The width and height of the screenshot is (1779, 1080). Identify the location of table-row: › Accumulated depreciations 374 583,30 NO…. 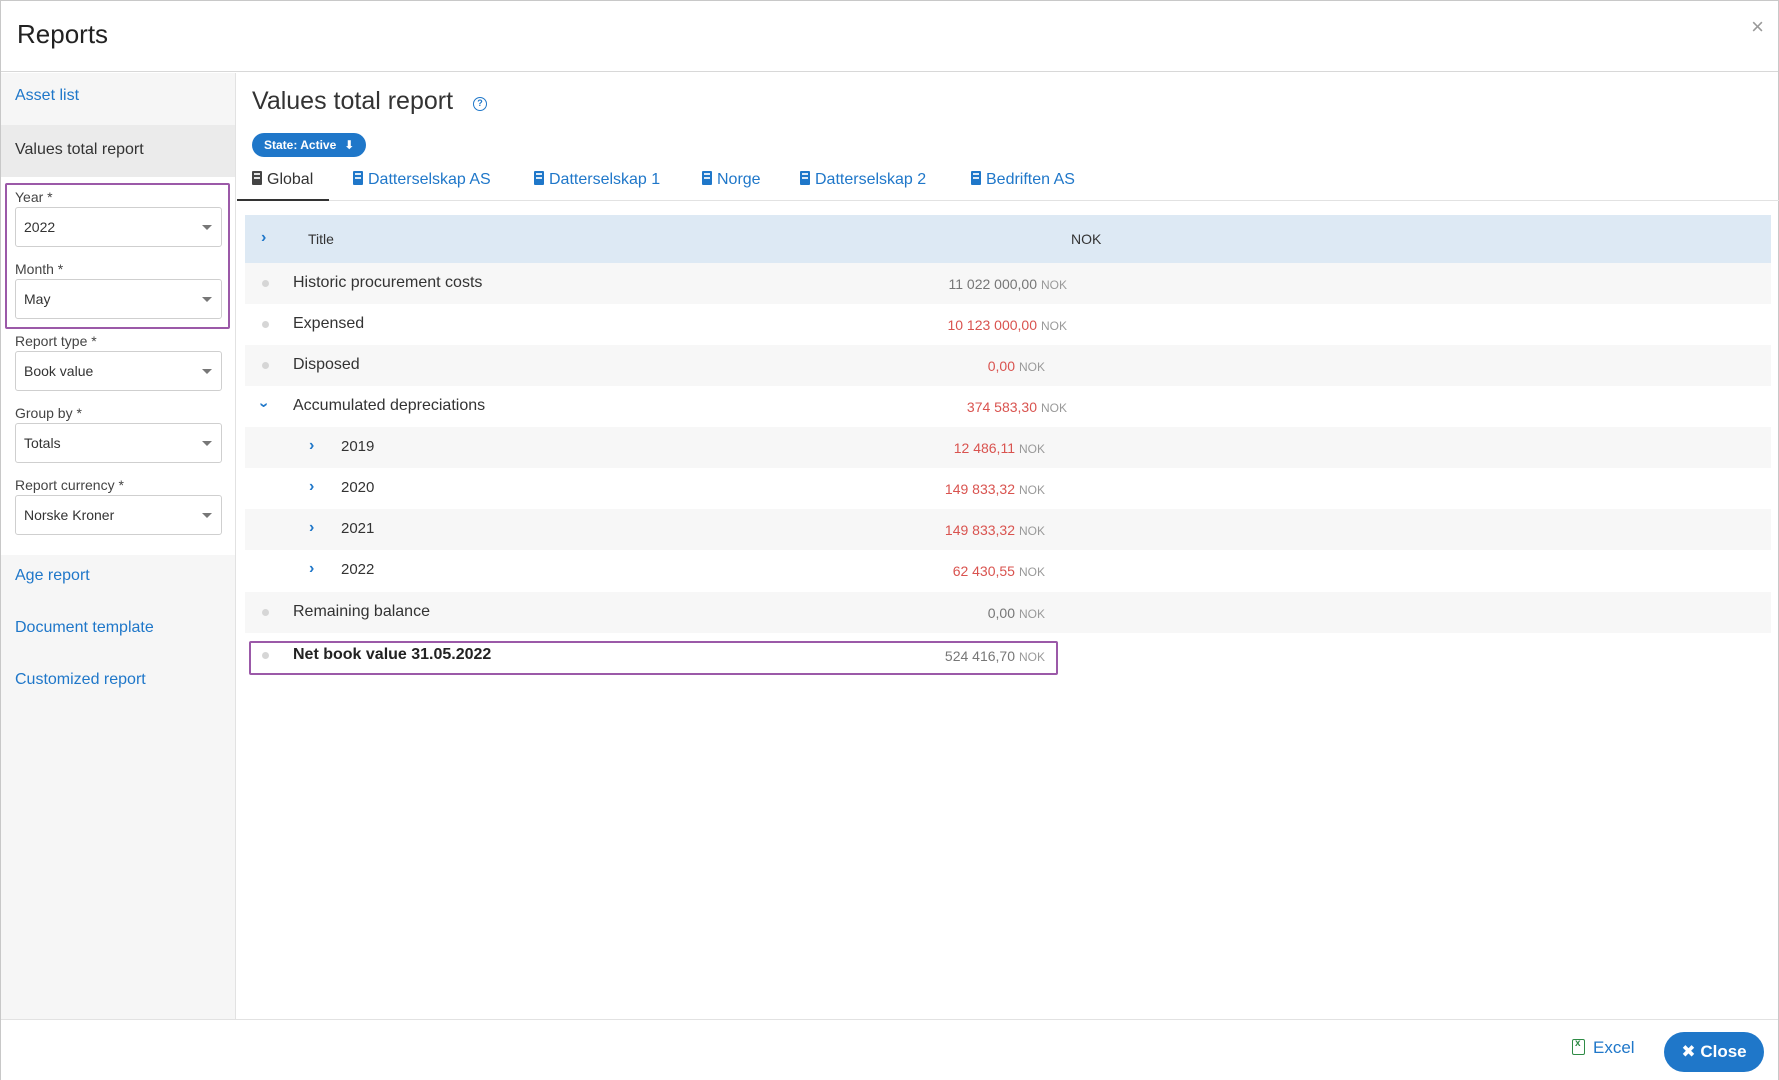
(1008, 406).